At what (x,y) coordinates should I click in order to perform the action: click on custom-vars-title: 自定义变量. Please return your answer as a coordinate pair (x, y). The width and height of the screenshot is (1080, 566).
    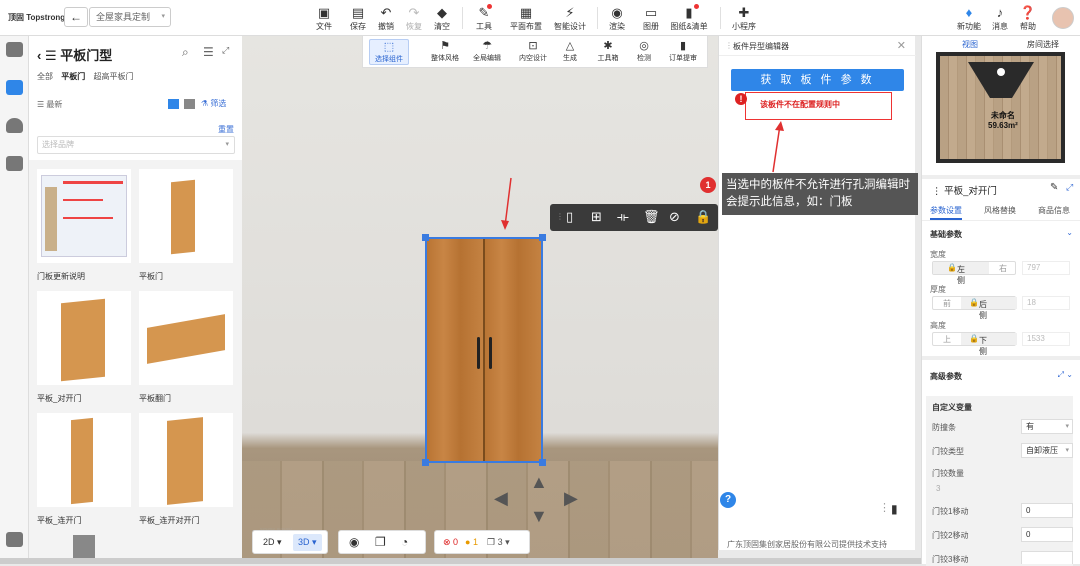
    Looking at the image, I should click on (952, 407).